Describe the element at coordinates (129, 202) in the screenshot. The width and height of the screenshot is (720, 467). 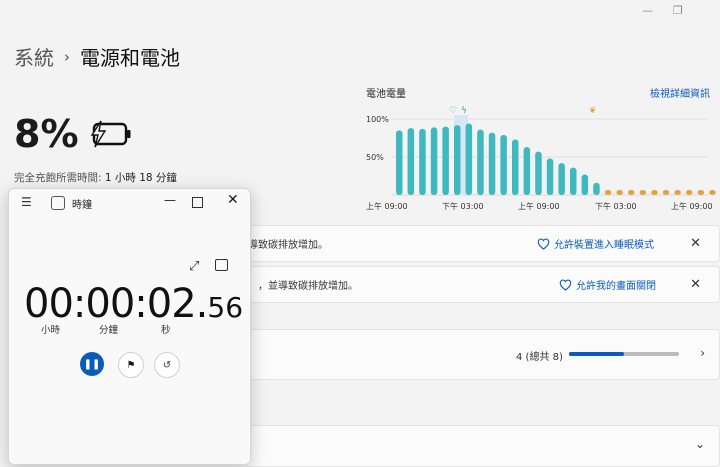
I see `clock-titlebar: ☰ 時鐘 — ✕` at that location.